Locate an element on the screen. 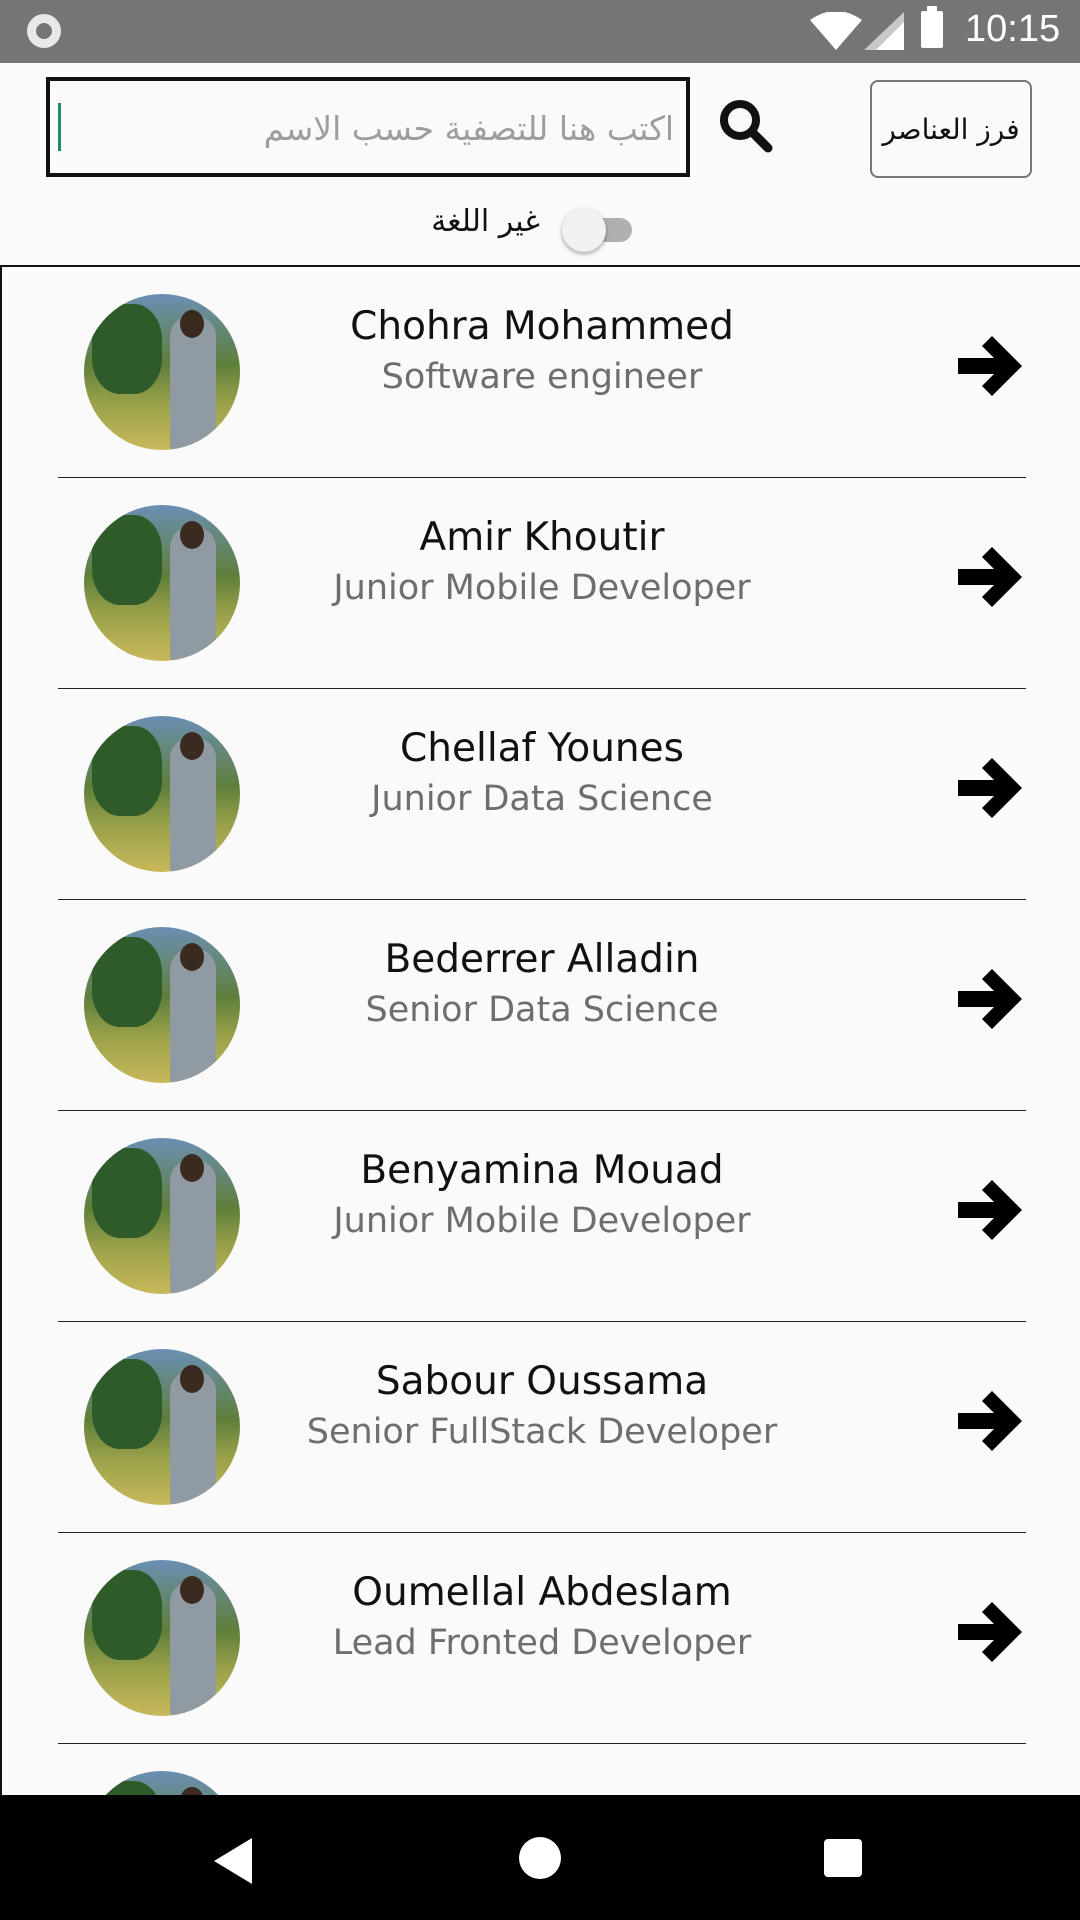  home-icon is located at coordinates (540, 1858).